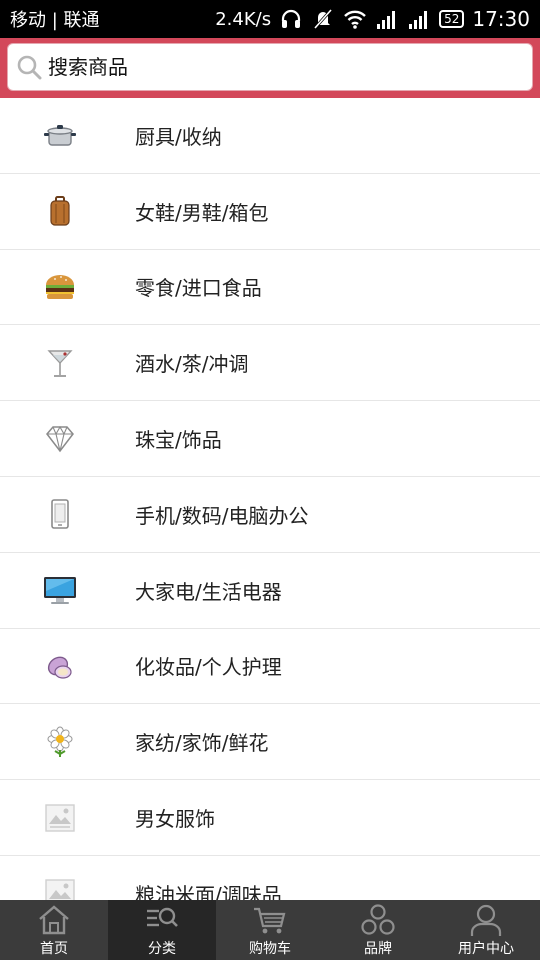  Describe the element at coordinates (501, 19) in the screenshot. I see `clock: 17:30` at that location.